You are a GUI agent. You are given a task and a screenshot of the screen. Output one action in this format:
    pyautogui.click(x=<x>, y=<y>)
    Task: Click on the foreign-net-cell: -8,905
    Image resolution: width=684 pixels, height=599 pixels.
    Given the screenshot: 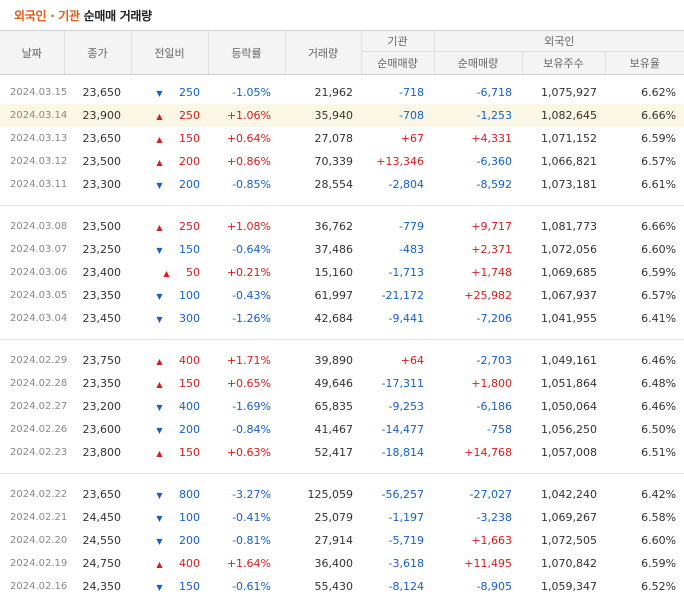 What is the action you would take?
    pyautogui.click(x=494, y=586)
    